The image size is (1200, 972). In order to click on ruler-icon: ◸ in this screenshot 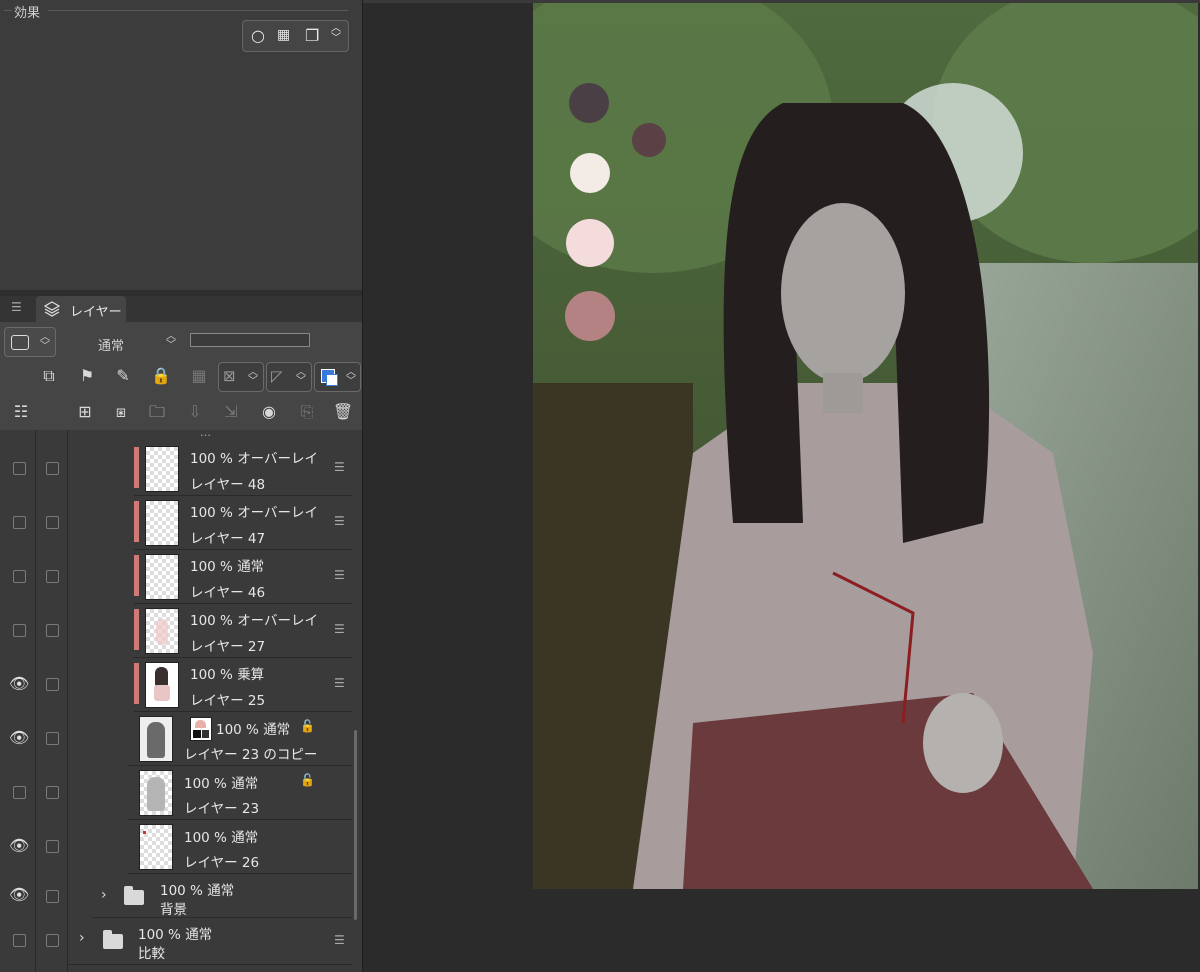, I will do `click(277, 376)`.